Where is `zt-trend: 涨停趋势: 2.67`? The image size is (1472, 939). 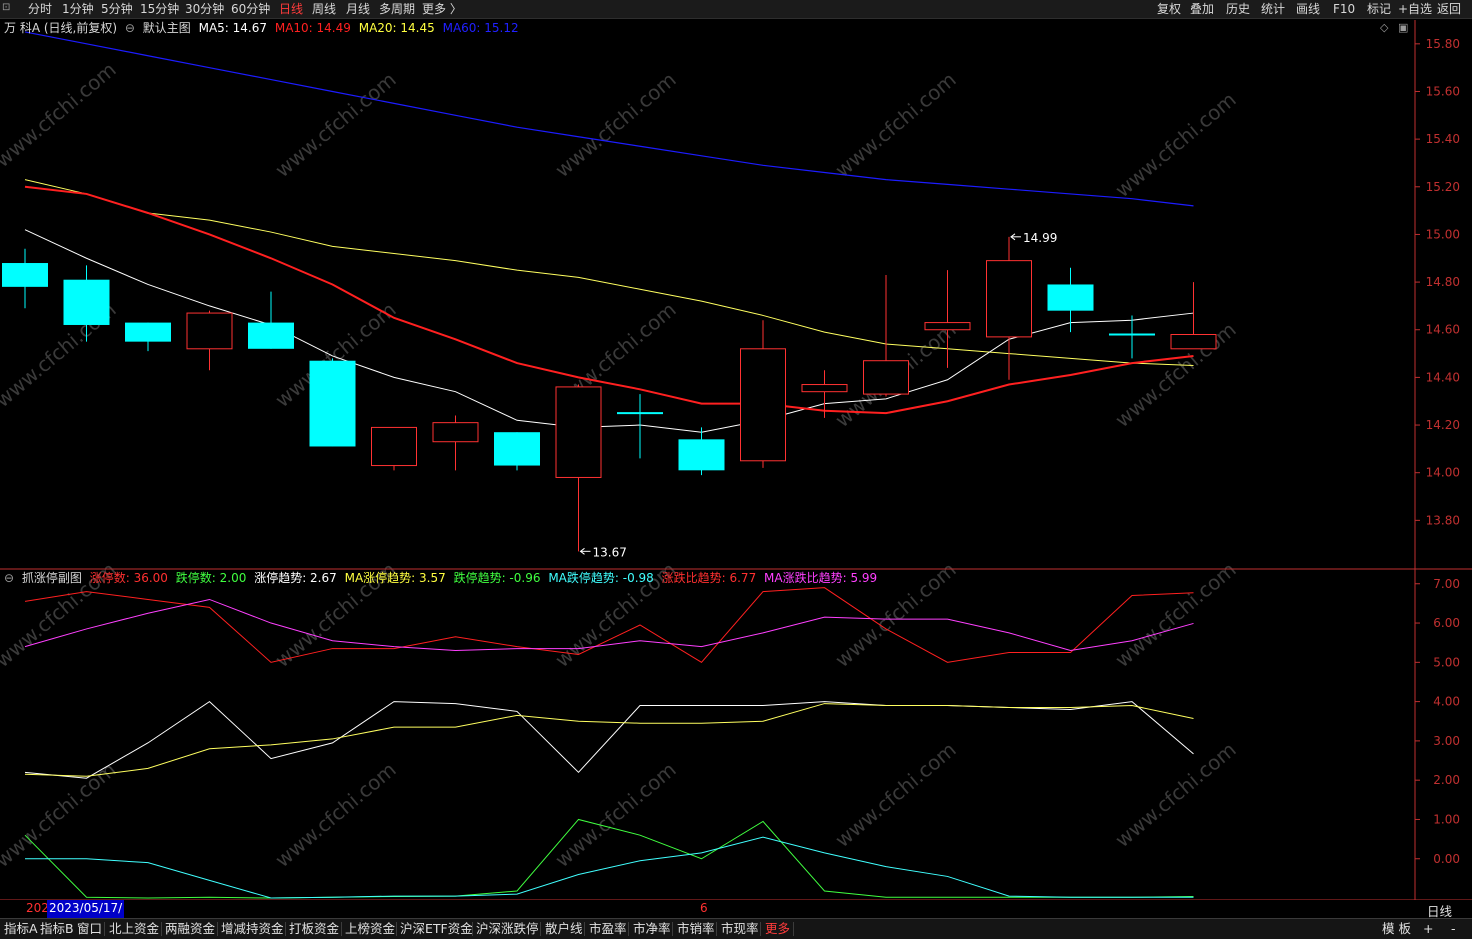 zt-trend: 涨停趋势: 2.67 is located at coordinates (295, 578).